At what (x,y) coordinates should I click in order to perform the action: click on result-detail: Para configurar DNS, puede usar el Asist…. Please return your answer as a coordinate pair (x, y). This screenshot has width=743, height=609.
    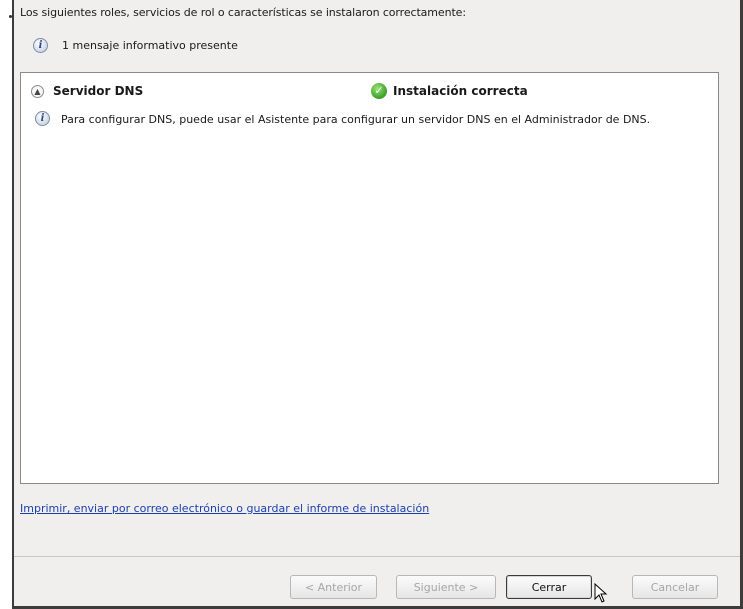
    Looking at the image, I should click on (356, 119).